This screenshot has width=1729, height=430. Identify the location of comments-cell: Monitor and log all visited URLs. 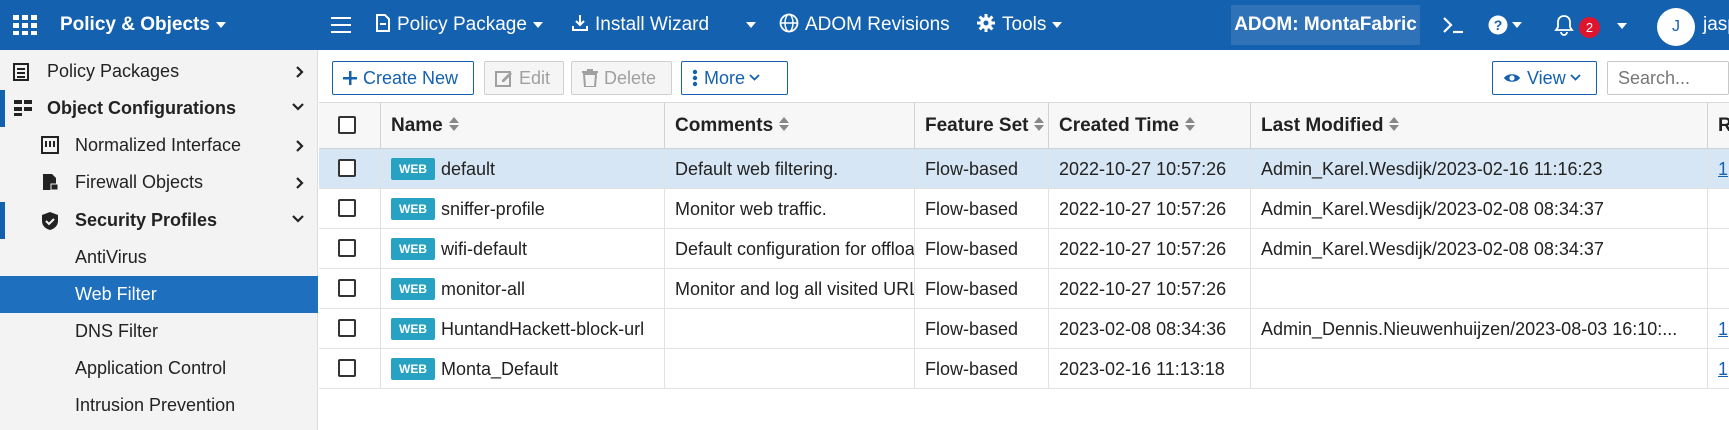
(790, 289).